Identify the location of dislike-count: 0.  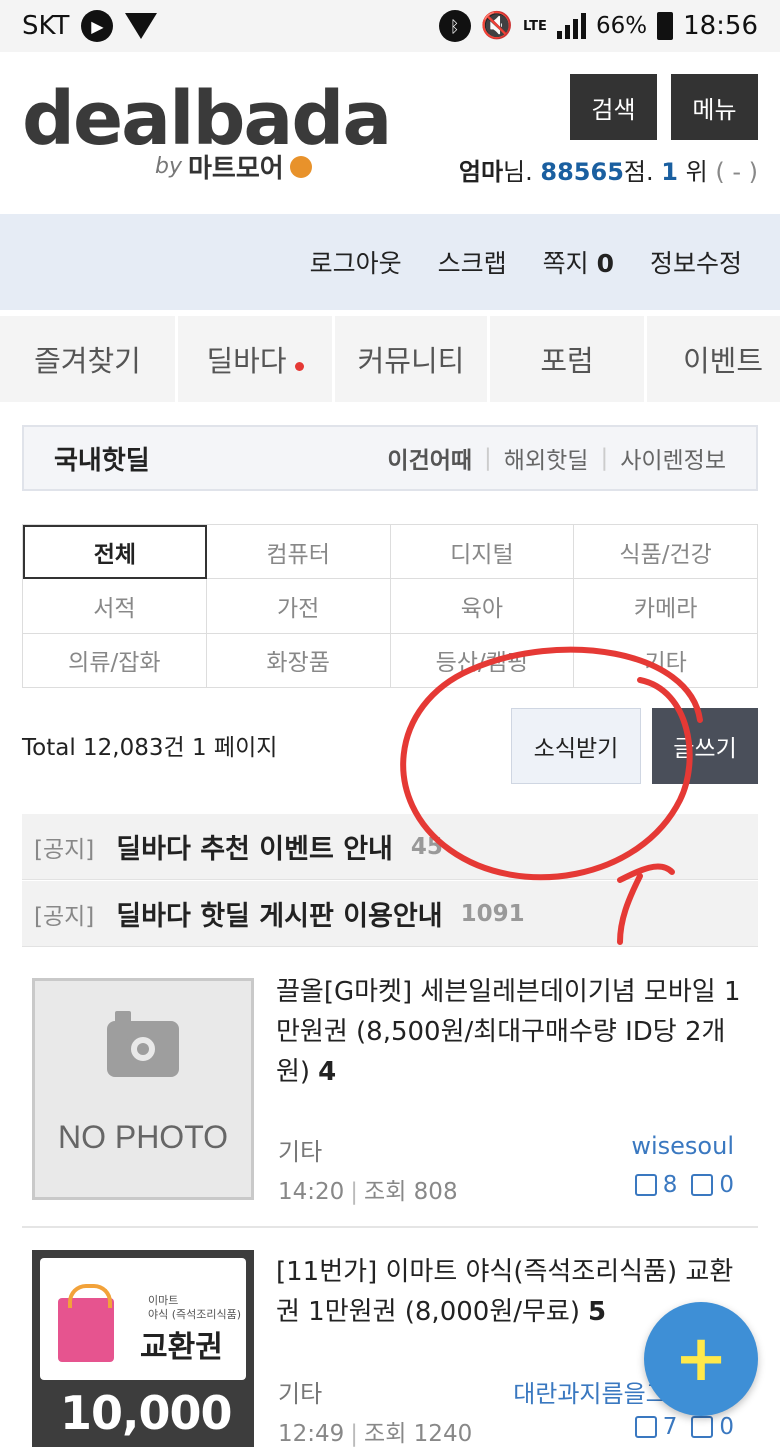
(726, 1427).